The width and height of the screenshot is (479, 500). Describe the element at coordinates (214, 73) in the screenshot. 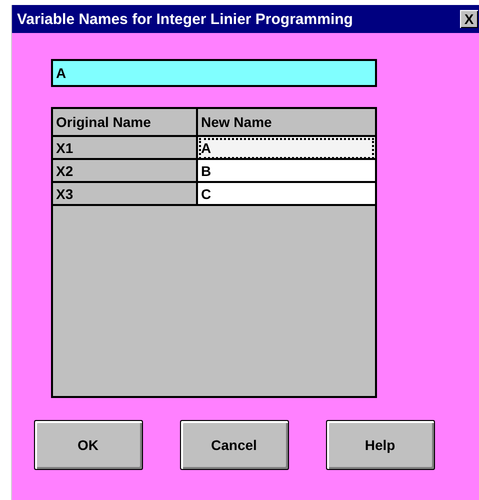

I see `input-field: A` at that location.